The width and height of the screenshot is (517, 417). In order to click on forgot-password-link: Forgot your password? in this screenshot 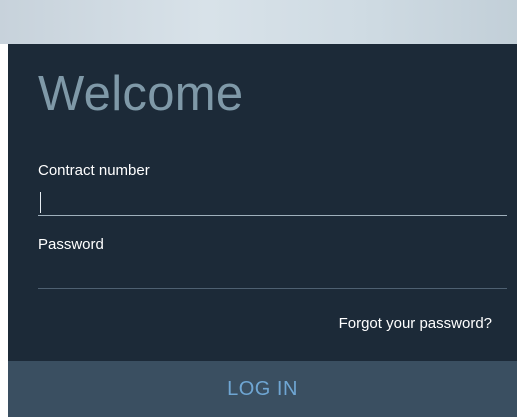, I will do `click(415, 324)`.